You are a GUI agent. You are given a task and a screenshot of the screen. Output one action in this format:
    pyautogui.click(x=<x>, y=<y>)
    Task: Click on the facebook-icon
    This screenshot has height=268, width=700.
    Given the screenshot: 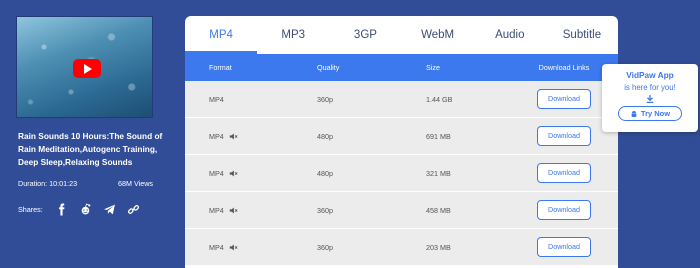 What is the action you would take?
    pyautogui.click(x=61, y=209)
    